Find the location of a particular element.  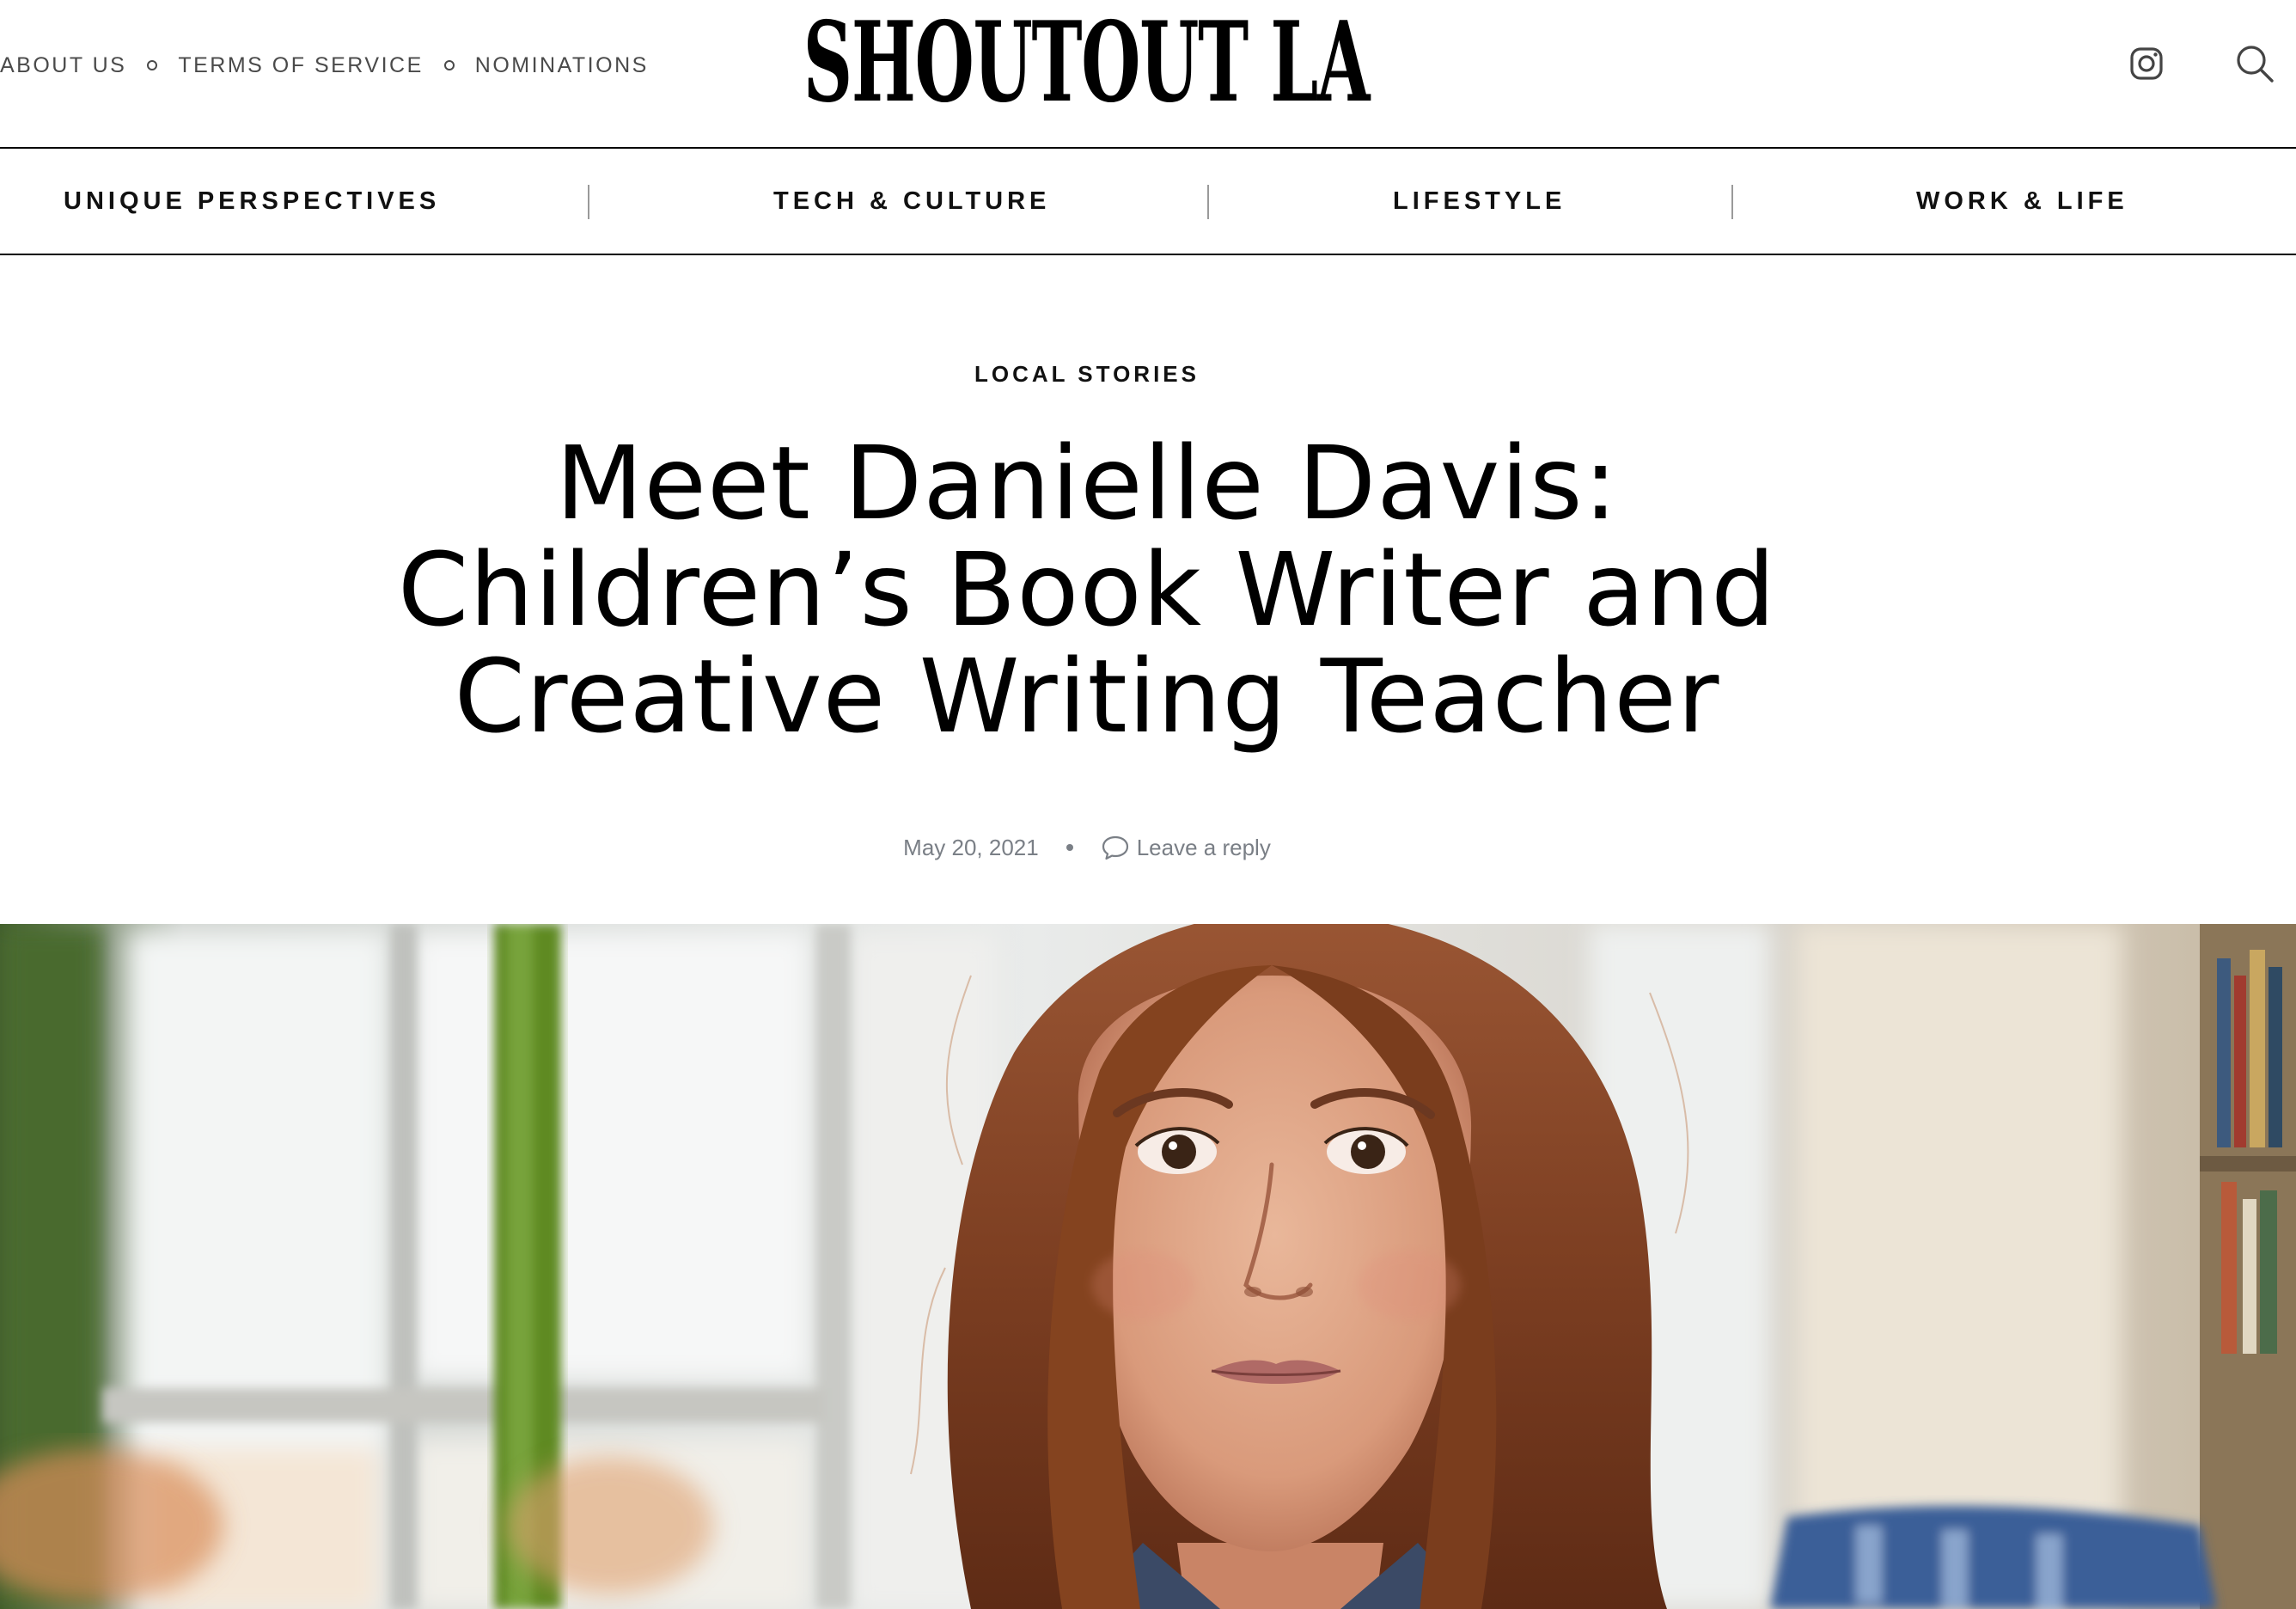

nominations-link: NOMINATIONS is located at coordinates (562, 65).